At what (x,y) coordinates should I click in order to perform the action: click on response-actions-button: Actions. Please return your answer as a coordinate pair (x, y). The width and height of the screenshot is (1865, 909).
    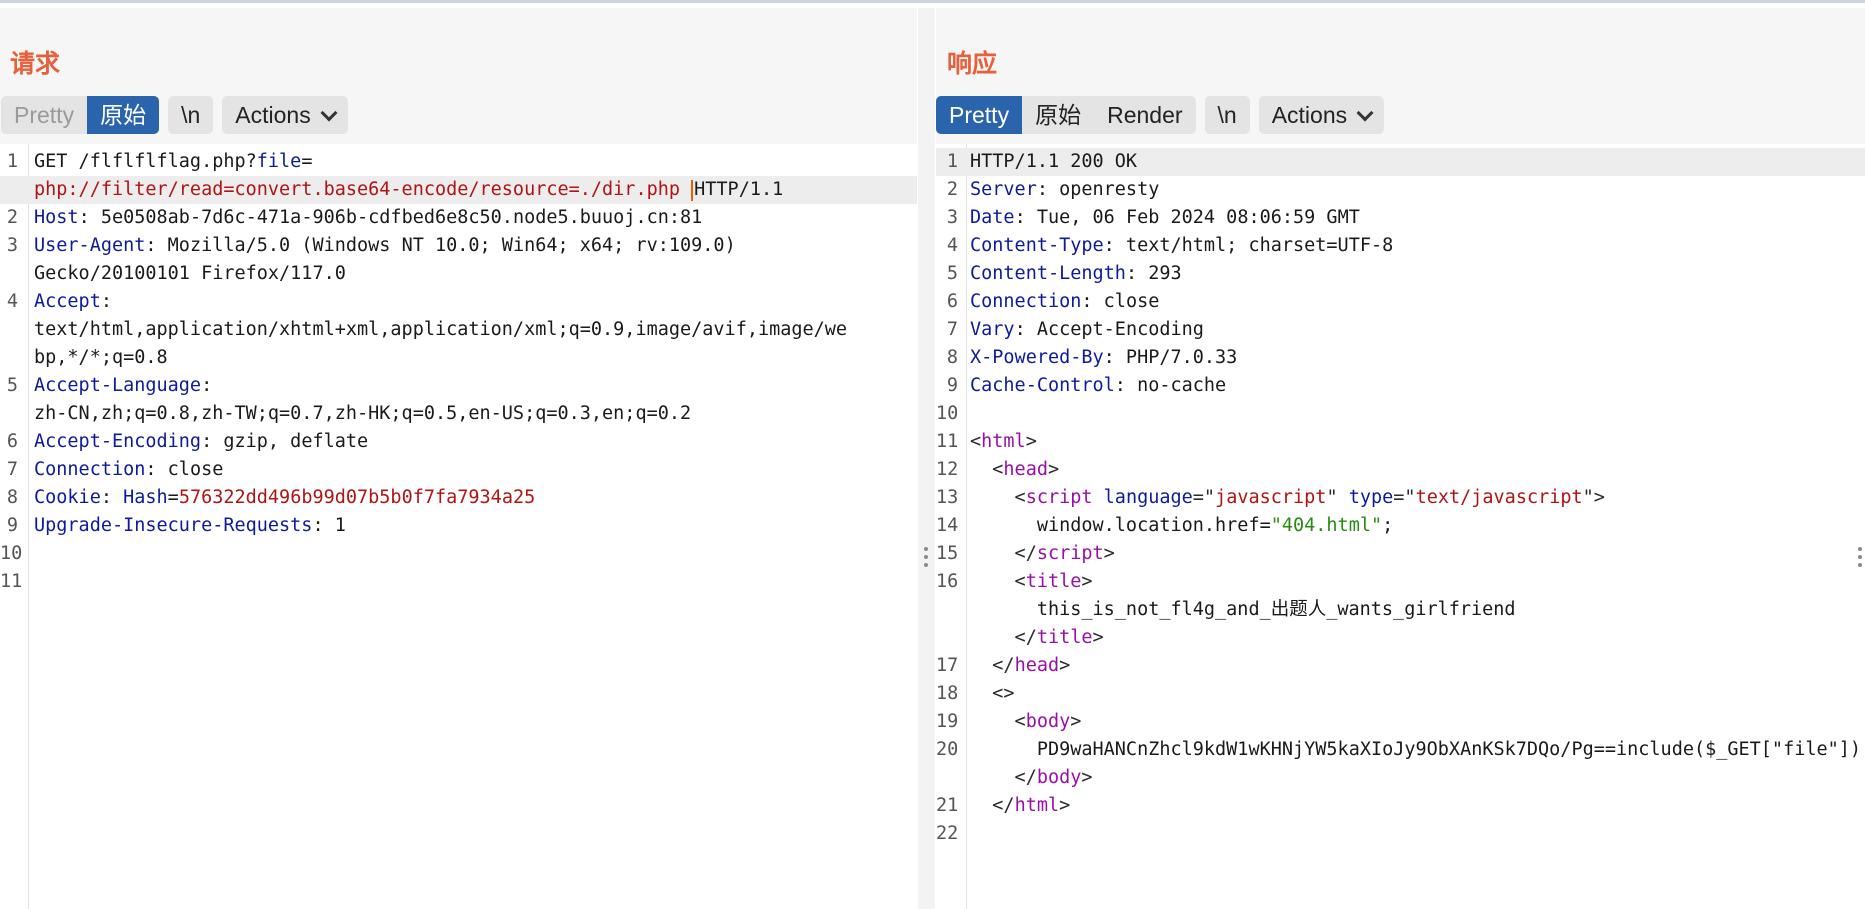
    Looking at the image, I should click on (1321, 115).